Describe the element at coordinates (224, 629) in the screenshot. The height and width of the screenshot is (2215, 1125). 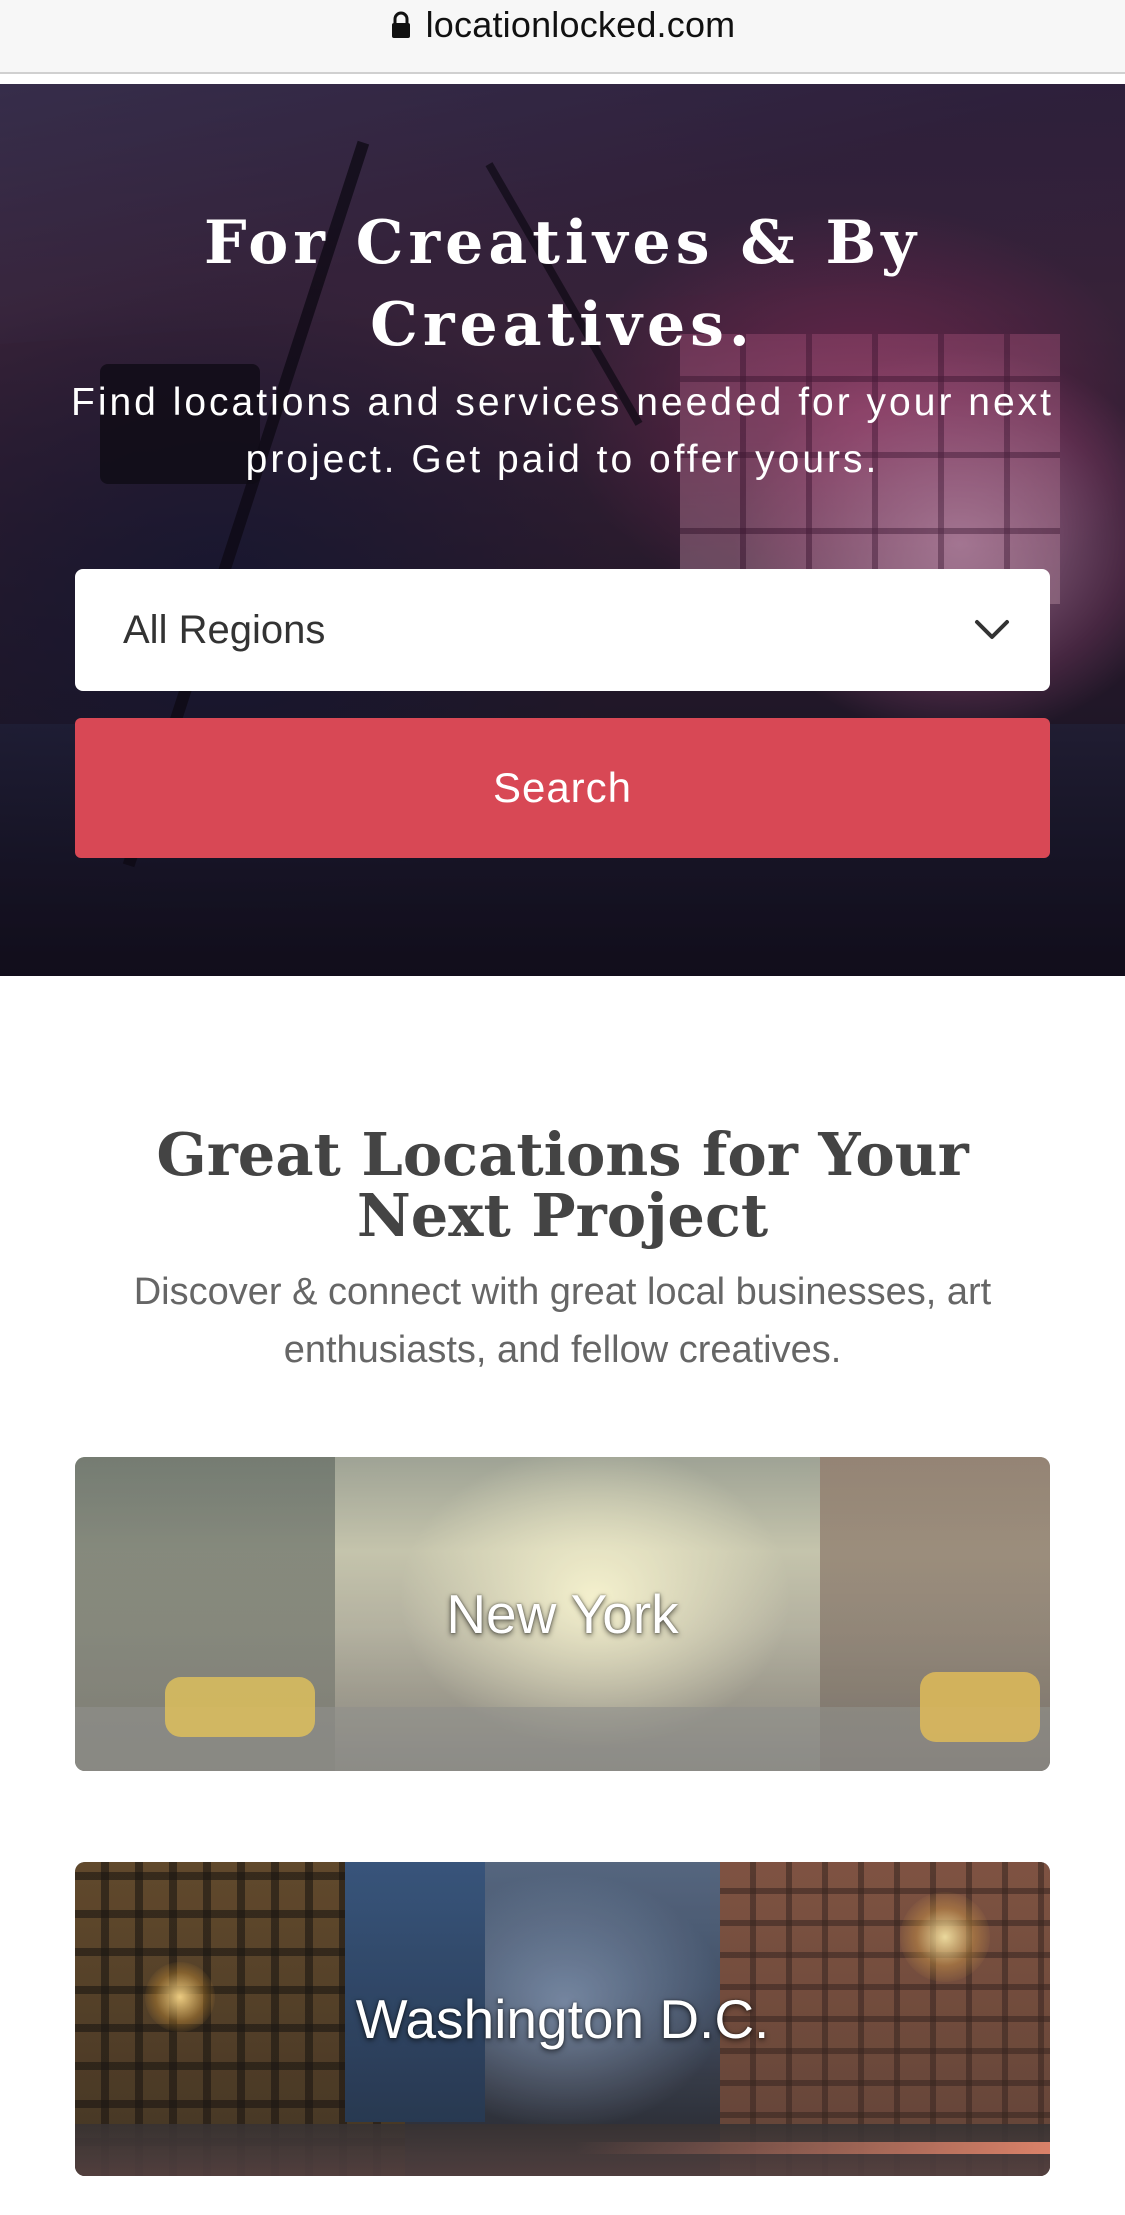
I see `region-select-value: All Regions` at that location.